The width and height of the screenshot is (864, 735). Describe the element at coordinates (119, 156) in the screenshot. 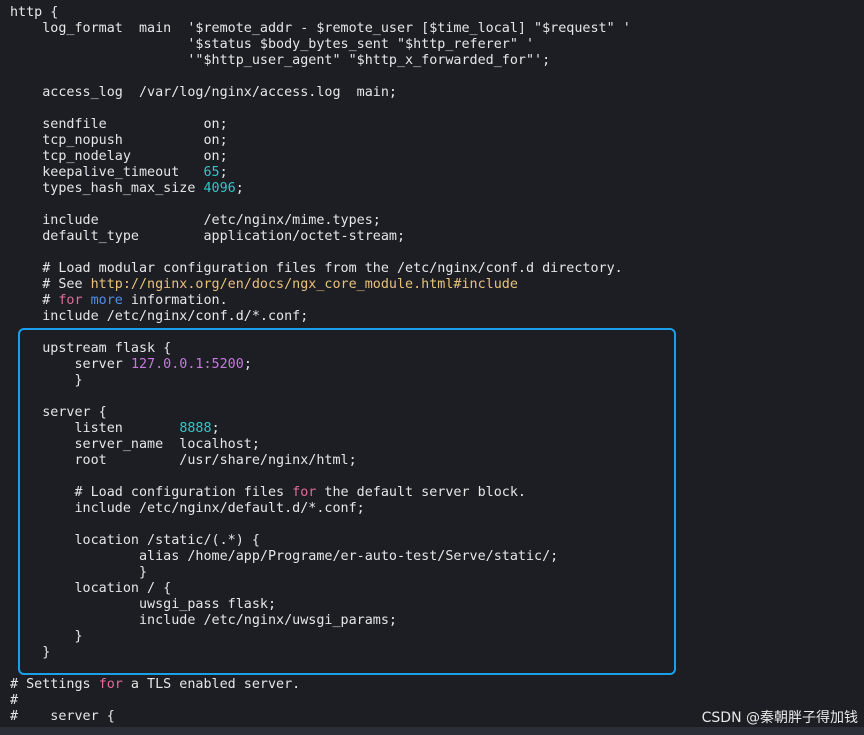

I see `code-token: tcp_nodelay on;` at that location.